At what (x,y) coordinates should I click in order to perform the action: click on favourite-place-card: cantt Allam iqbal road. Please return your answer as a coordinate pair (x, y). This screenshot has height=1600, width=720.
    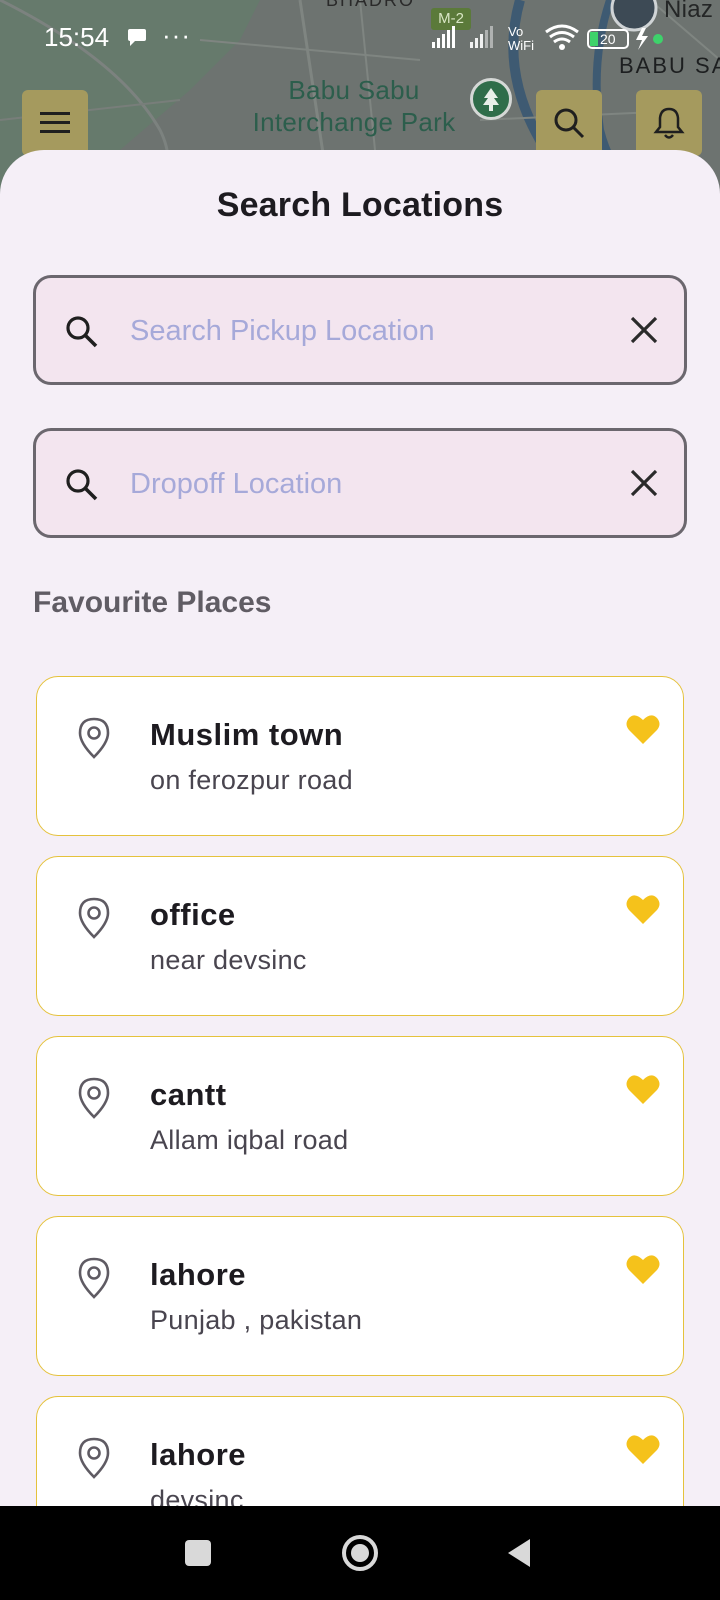
    Looking at the image, I should click on (360, 1116).